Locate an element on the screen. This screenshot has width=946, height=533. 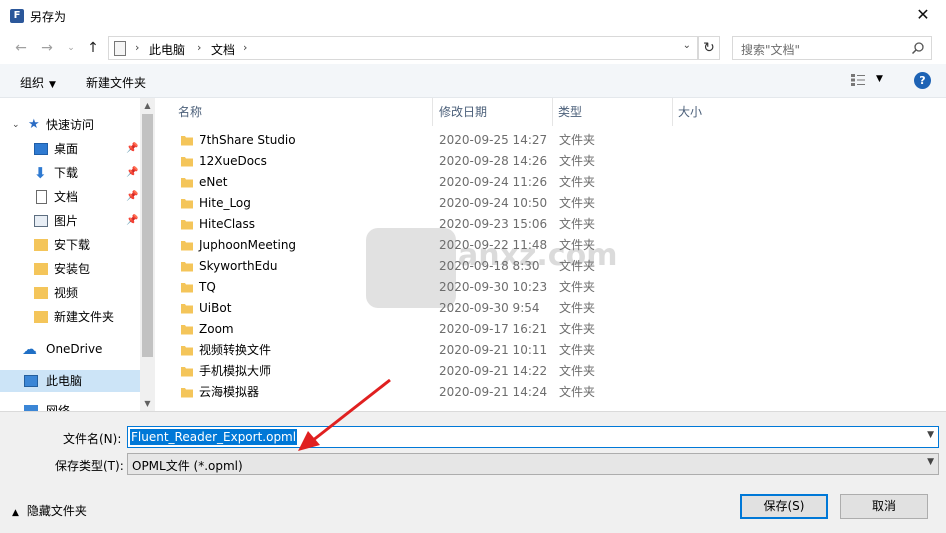
file-date: 2020-09-17 16:21 is located at coordinates (493, 329).